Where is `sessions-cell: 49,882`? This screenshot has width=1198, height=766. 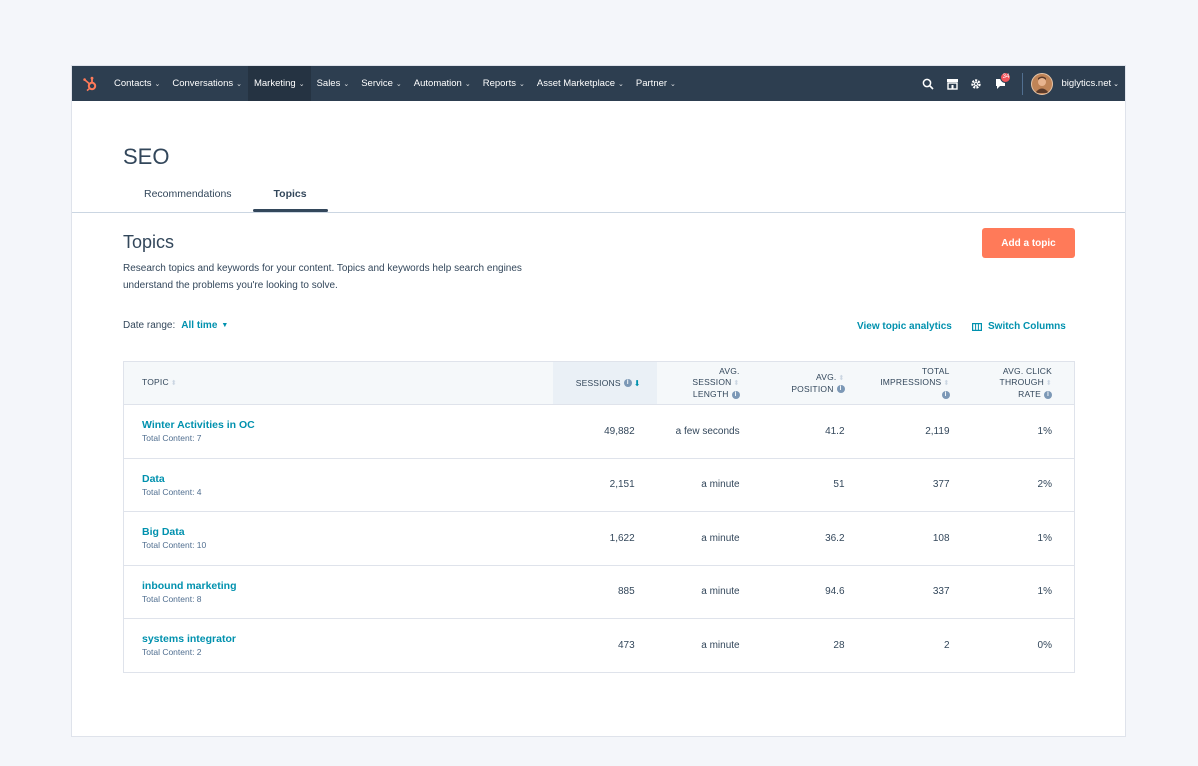
sessions-cell: 49,882 is located at coordinates (604, 431).